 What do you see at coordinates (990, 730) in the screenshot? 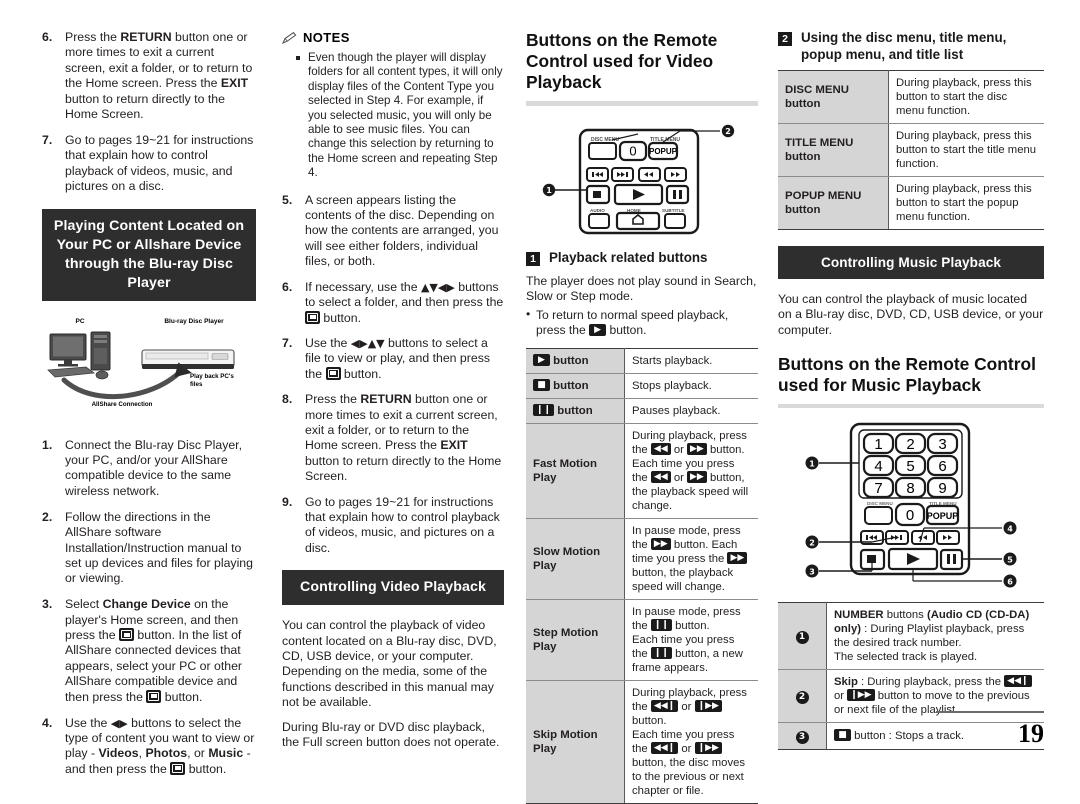
I see `page-number-block: 19` at bounding box center [990, 730].